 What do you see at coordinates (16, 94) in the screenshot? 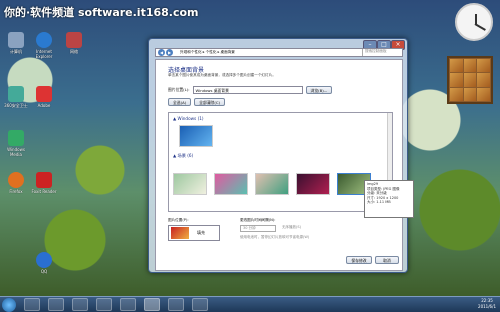
I see `security-icon` at bounding box center [16, 94].